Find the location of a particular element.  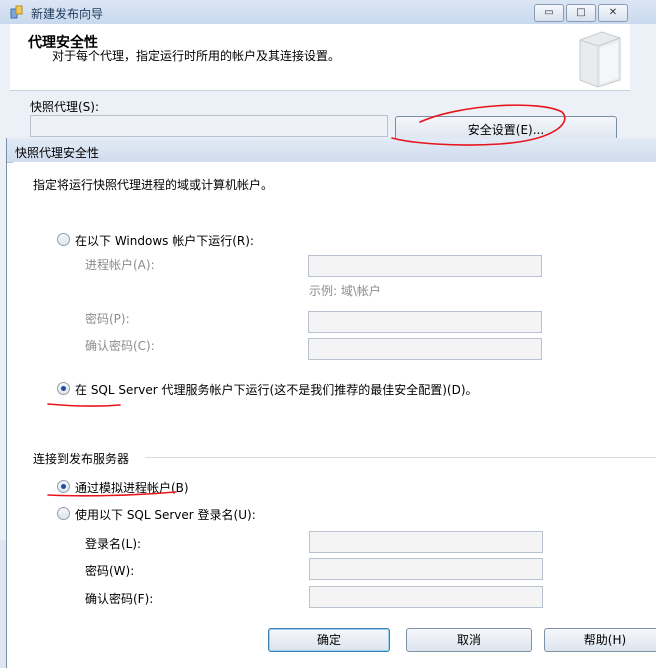

ok-button: 确定 is located at coordinates (329, 640).